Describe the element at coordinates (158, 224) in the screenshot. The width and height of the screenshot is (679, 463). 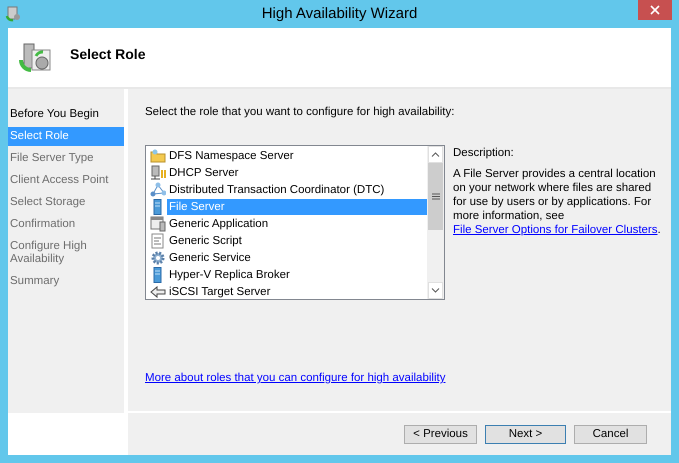
I see `application-icon` at that location.